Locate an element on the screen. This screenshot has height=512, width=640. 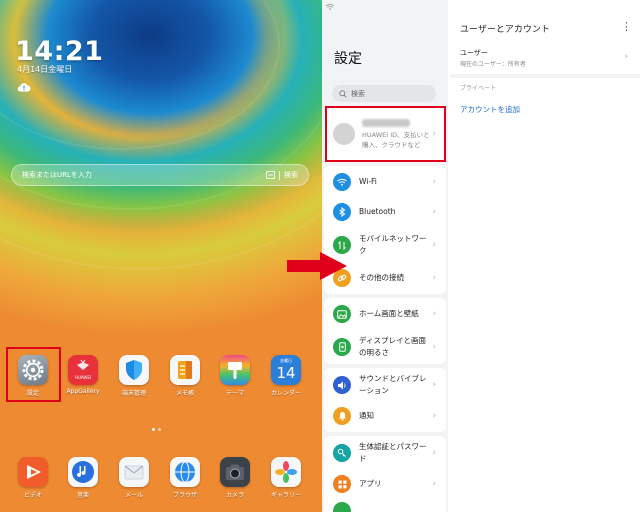
wallpaper-icon is located at coordinates (342, 314).